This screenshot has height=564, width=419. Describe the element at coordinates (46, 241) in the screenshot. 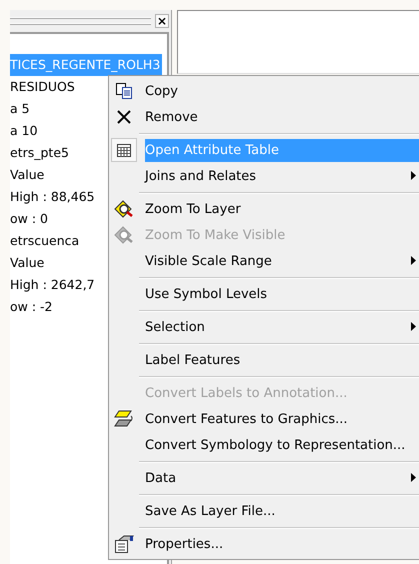

I see `layer-item: etrscuenca` at that location.